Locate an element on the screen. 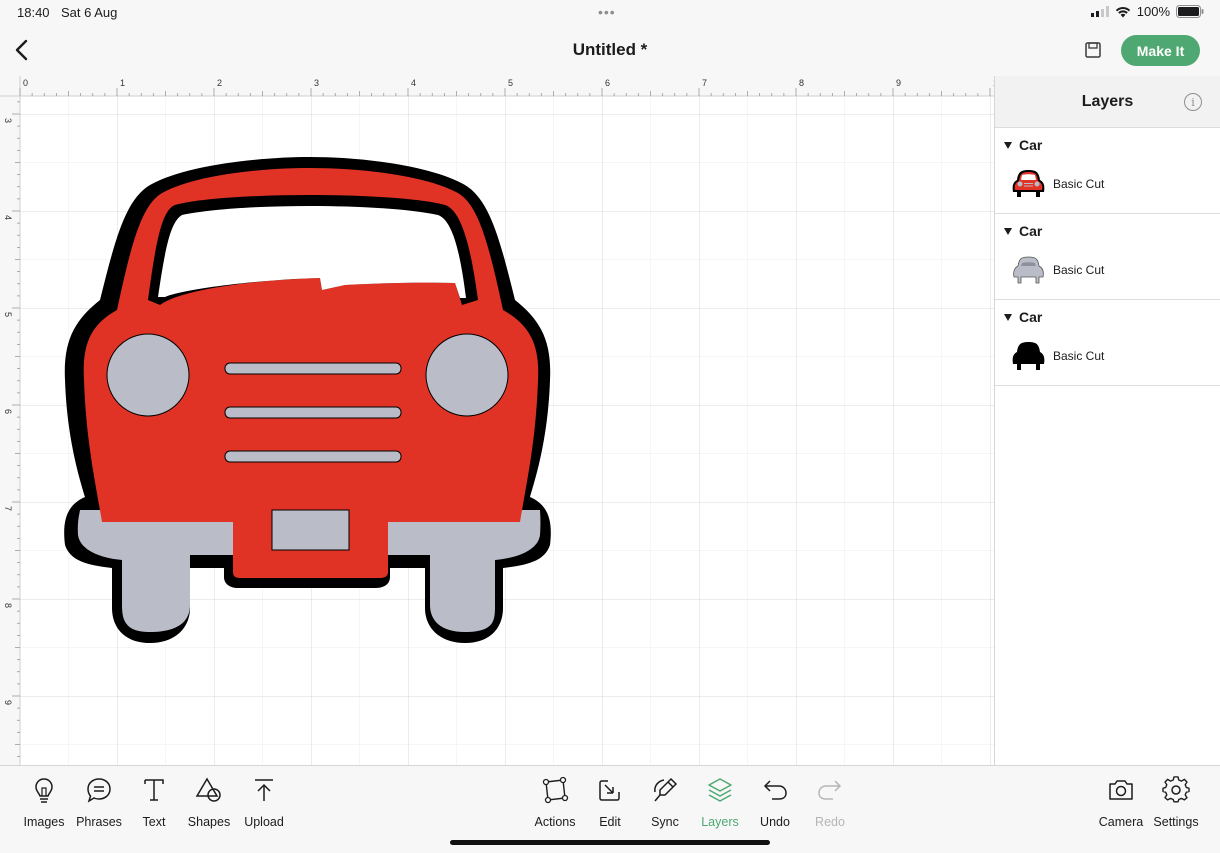  actions-icon is located at coordinates (555, 790).